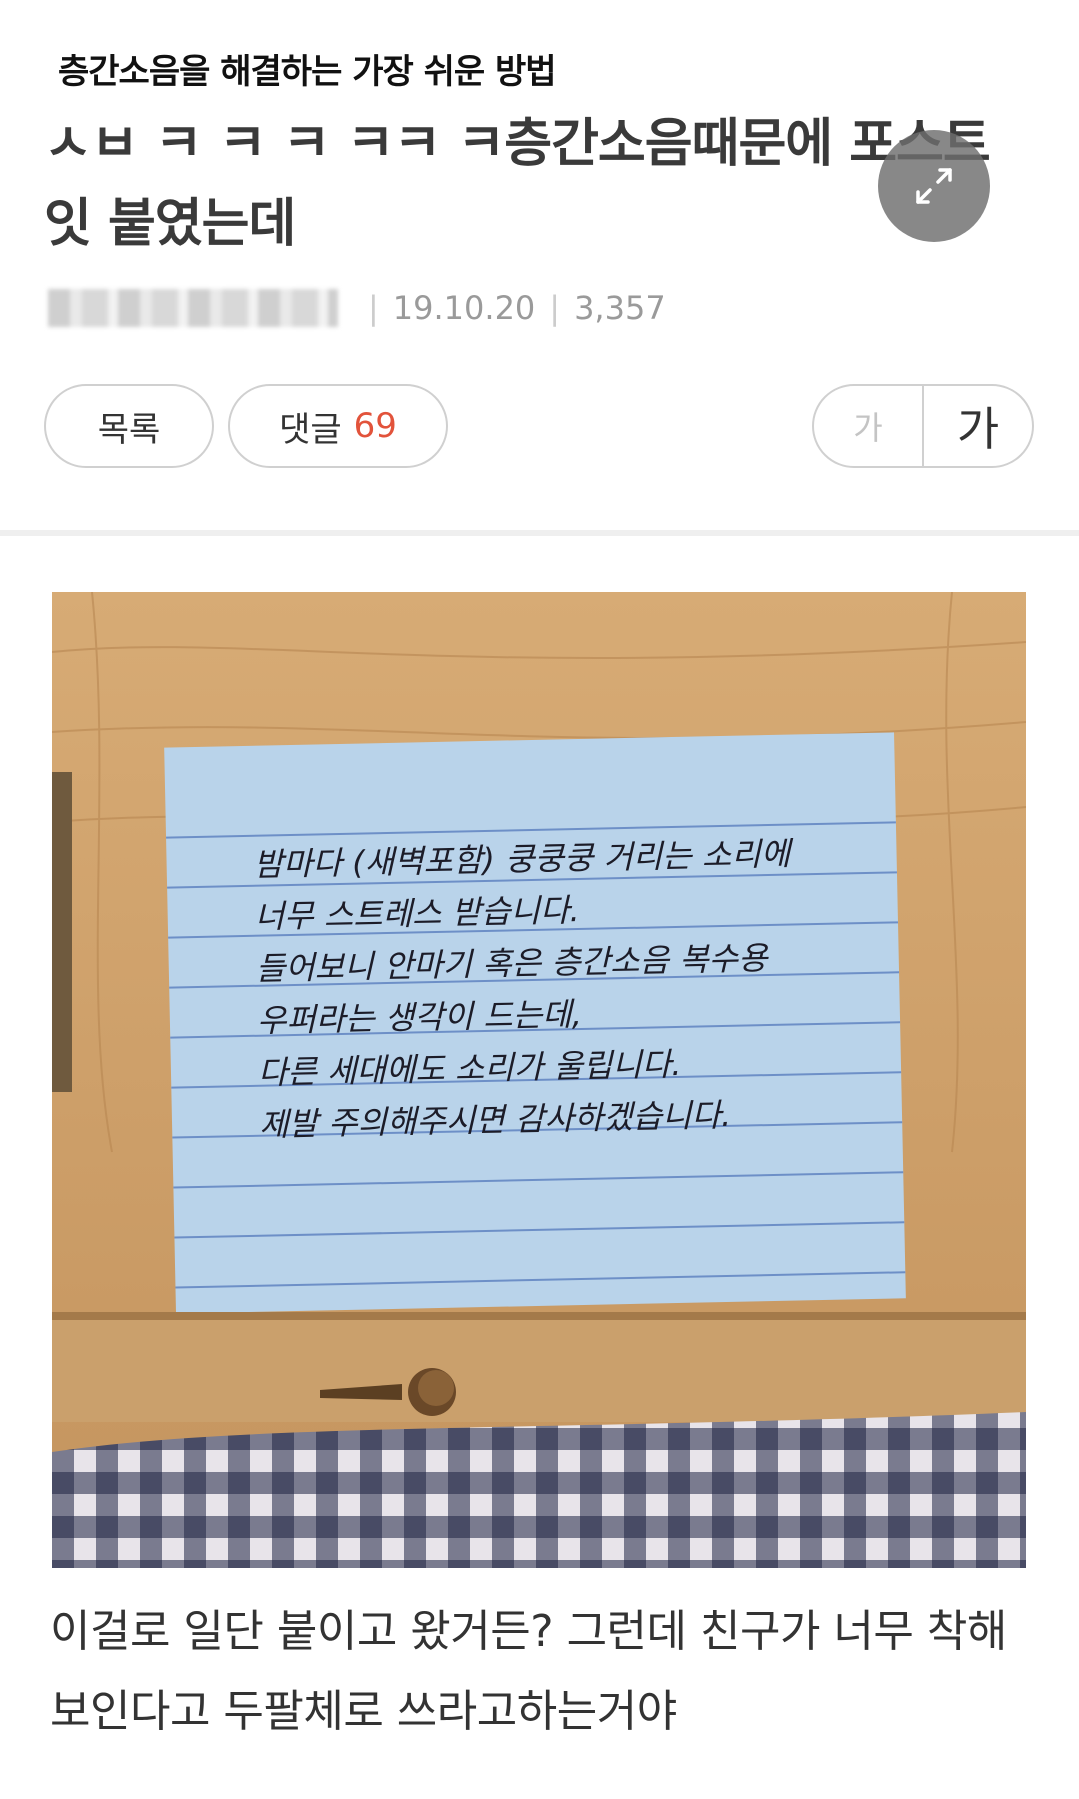 This screenshot has width=1079, height=1799. I want to click on expand-button, so click(934, 186).